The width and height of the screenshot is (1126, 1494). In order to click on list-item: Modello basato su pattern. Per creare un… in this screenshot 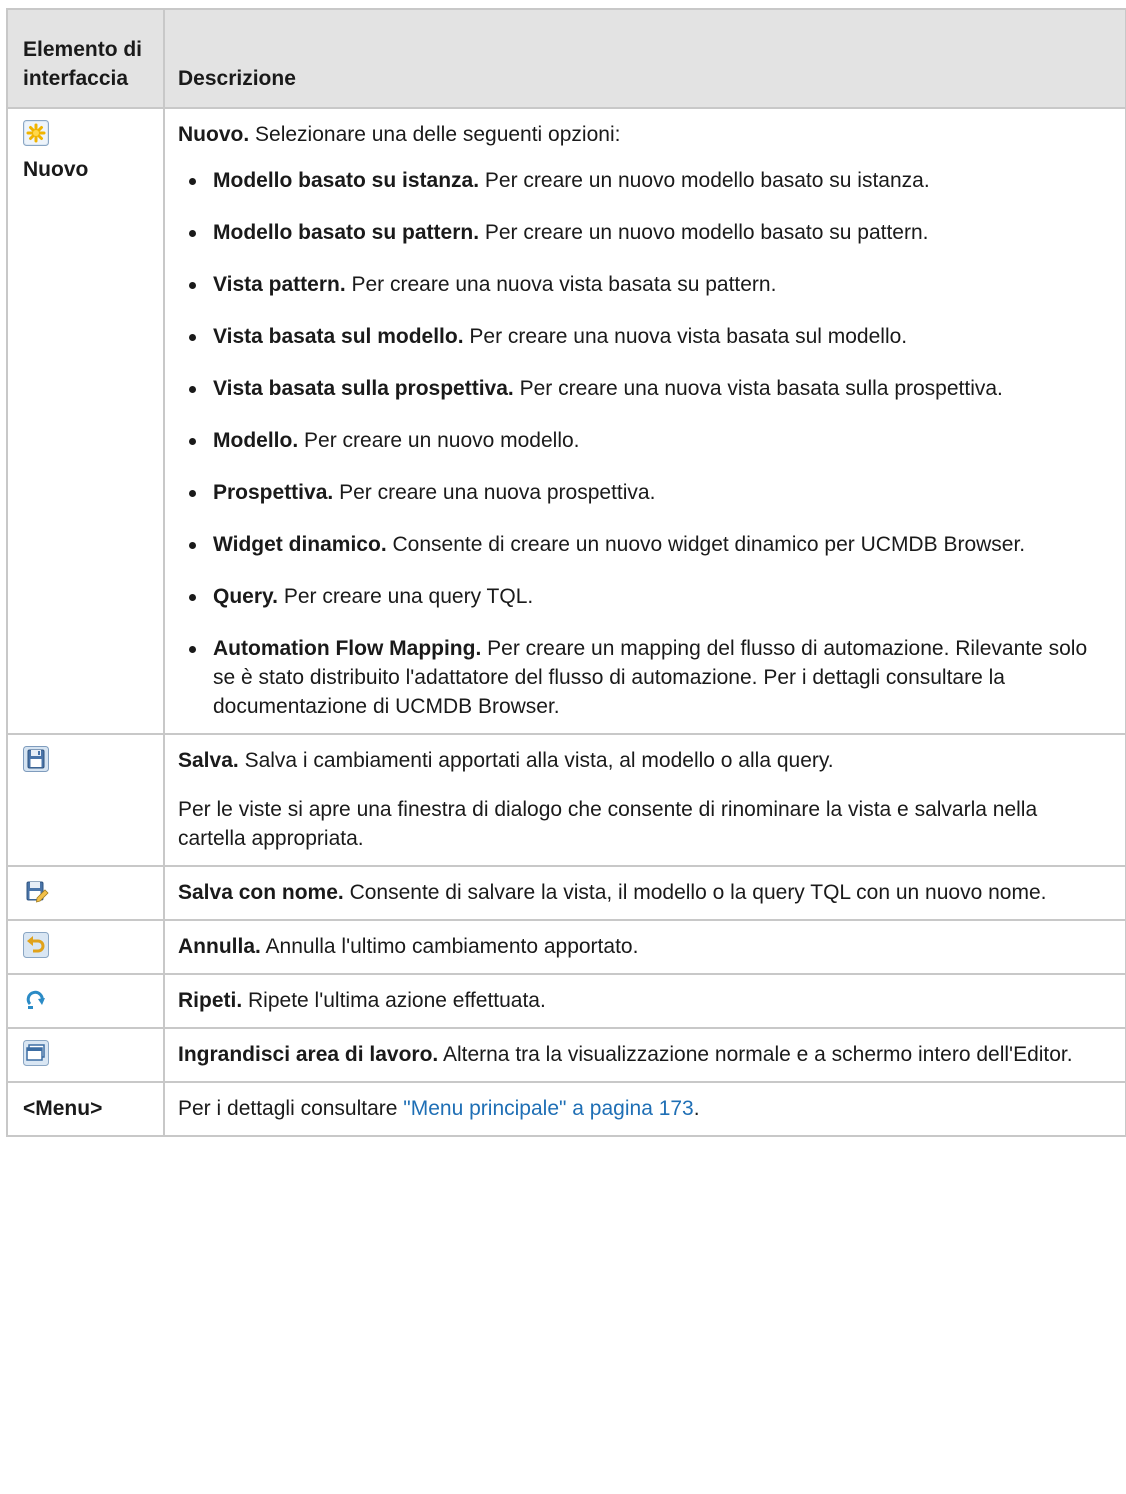, I will do `click(641, 232)`.